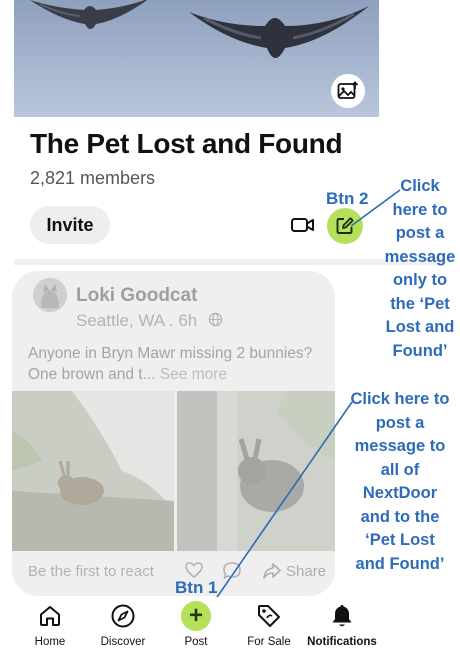 This screenshot has width=460, height=652. Describe the element at coordinates (420, 233) in the screenshot. I see `btn2-note-line: post a` at that location.